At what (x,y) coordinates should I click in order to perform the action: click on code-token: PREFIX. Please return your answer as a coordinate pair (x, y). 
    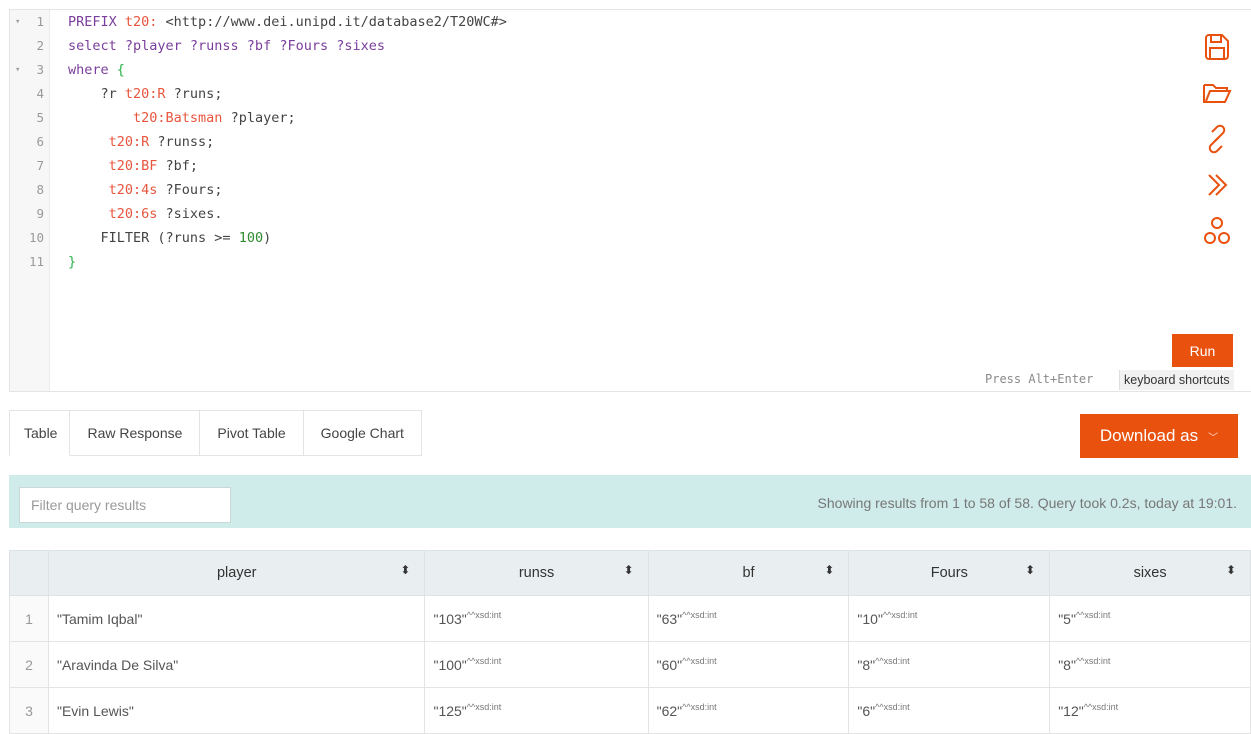
    Looking at the image, I should click on (96, 22).